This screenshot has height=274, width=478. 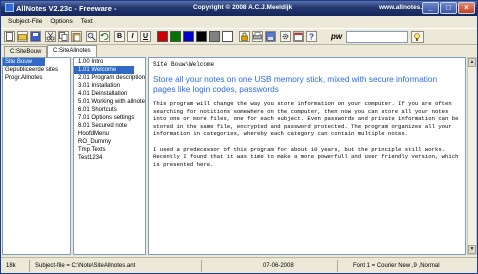 I want to click on note-item: 3.01 Installation, so click(x=109, y=86).